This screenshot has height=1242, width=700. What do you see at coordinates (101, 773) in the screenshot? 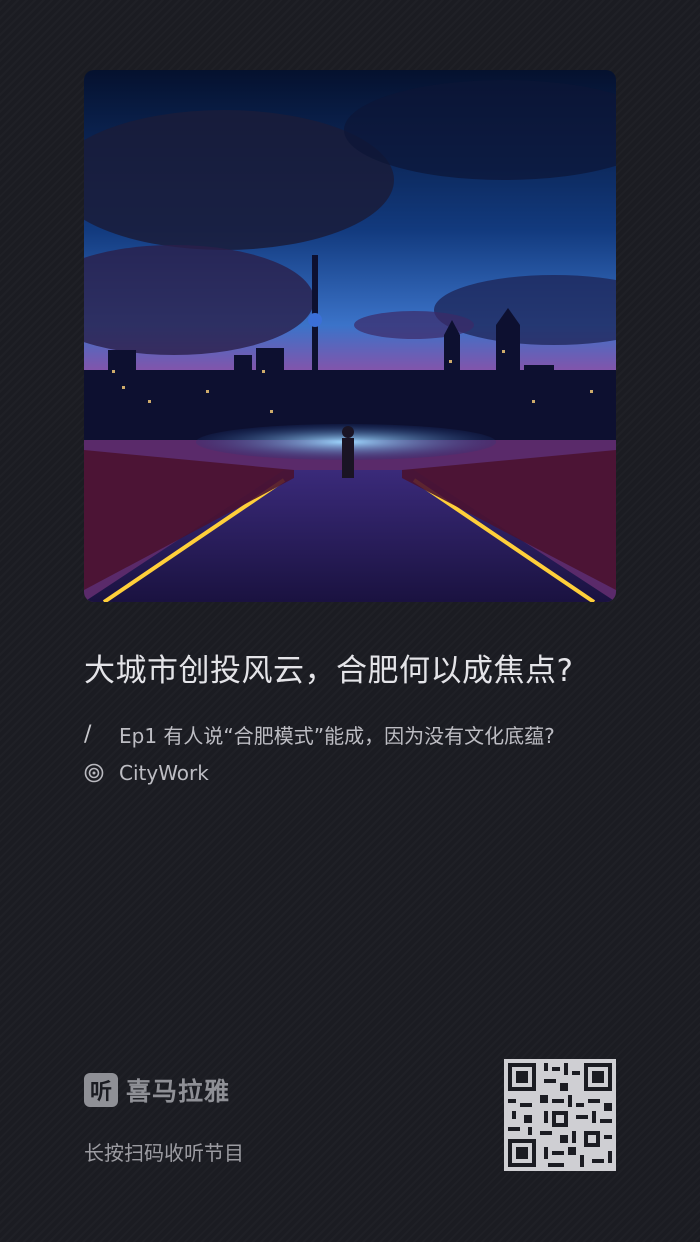
I see `vinyl-record-icon` at bounding box center [101, 773].